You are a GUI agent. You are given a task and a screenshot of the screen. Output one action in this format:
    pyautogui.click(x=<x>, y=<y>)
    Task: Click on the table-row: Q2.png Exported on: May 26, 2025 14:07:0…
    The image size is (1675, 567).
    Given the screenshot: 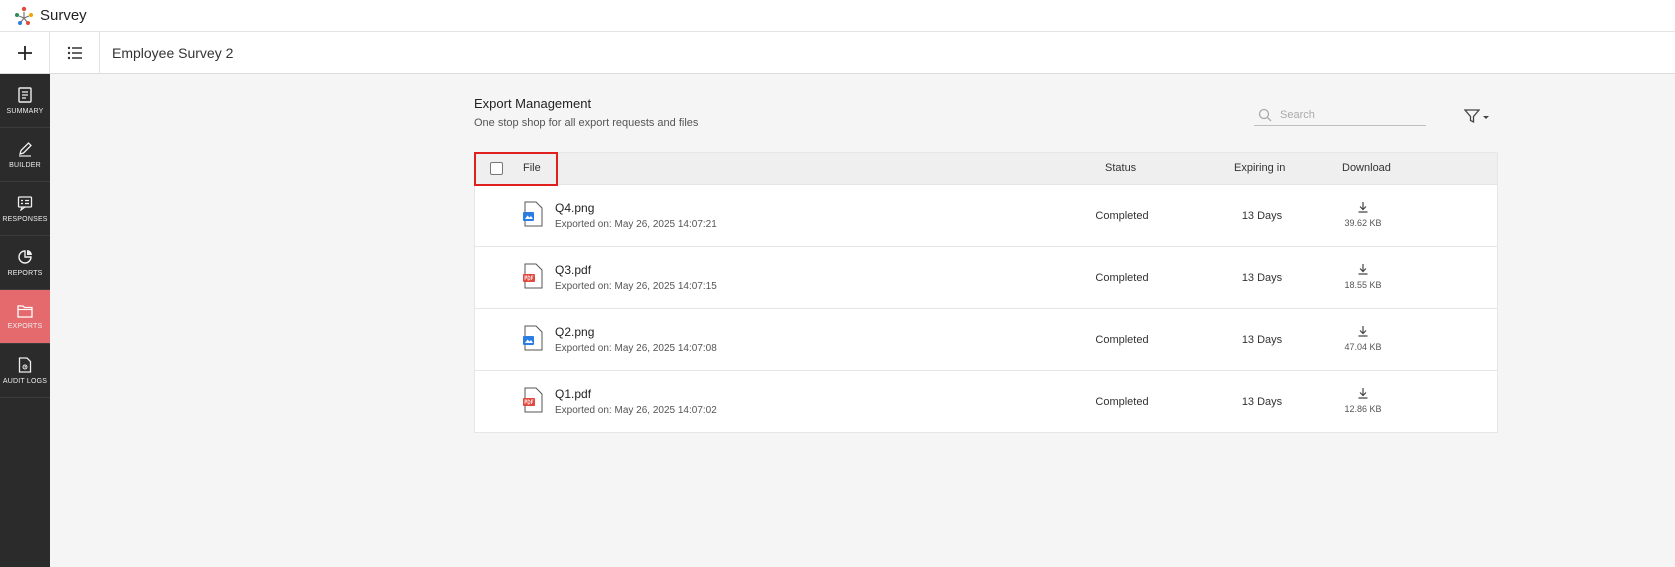 What is the action you would take?
    pyautogui.click(x=986, y=339)
    